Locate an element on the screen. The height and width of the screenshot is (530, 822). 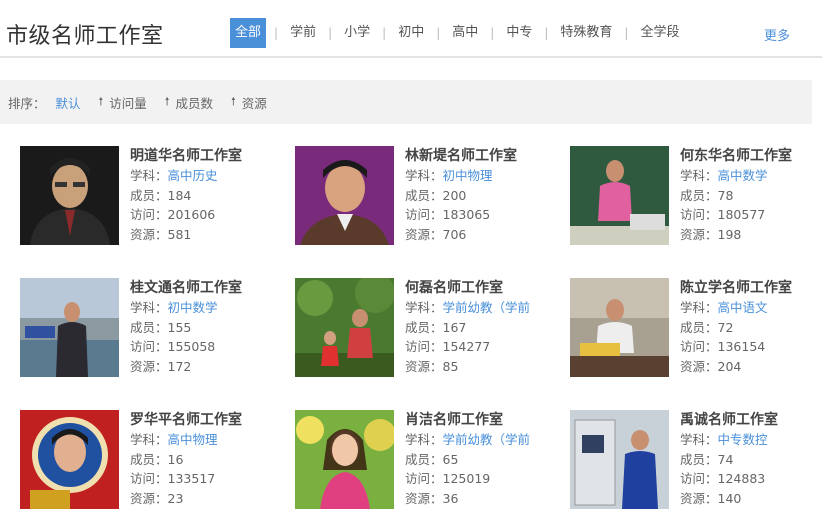
studio-info: 陈立学名师工作室 学科：高中语文 成员：72 访问：136154 资源：204 is located at coordinates (751, 327).